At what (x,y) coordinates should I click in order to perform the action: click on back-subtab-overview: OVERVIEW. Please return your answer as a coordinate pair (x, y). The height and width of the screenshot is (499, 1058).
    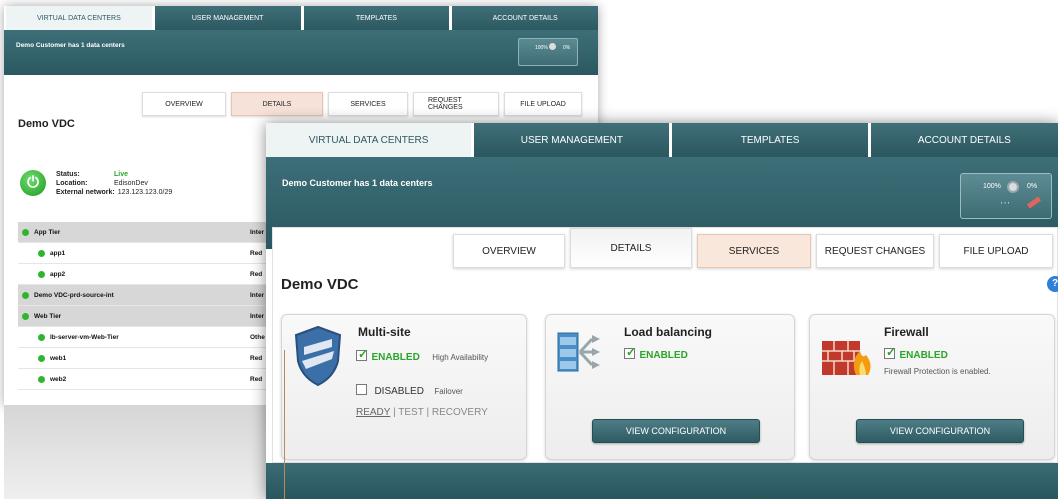
    Looking at the image, I should click on (184, 104).